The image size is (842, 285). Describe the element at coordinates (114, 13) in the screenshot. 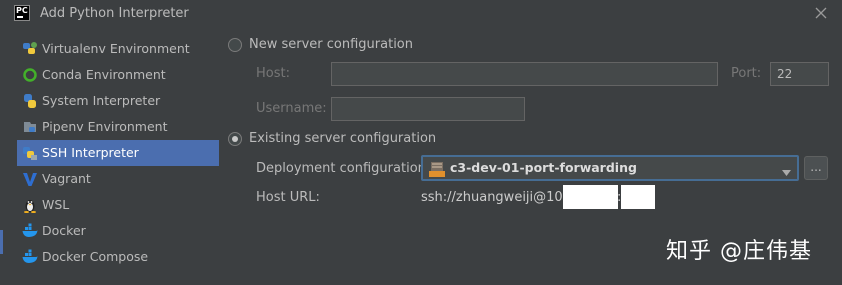

I see `window-title: Add Python Interpreter` at that location.